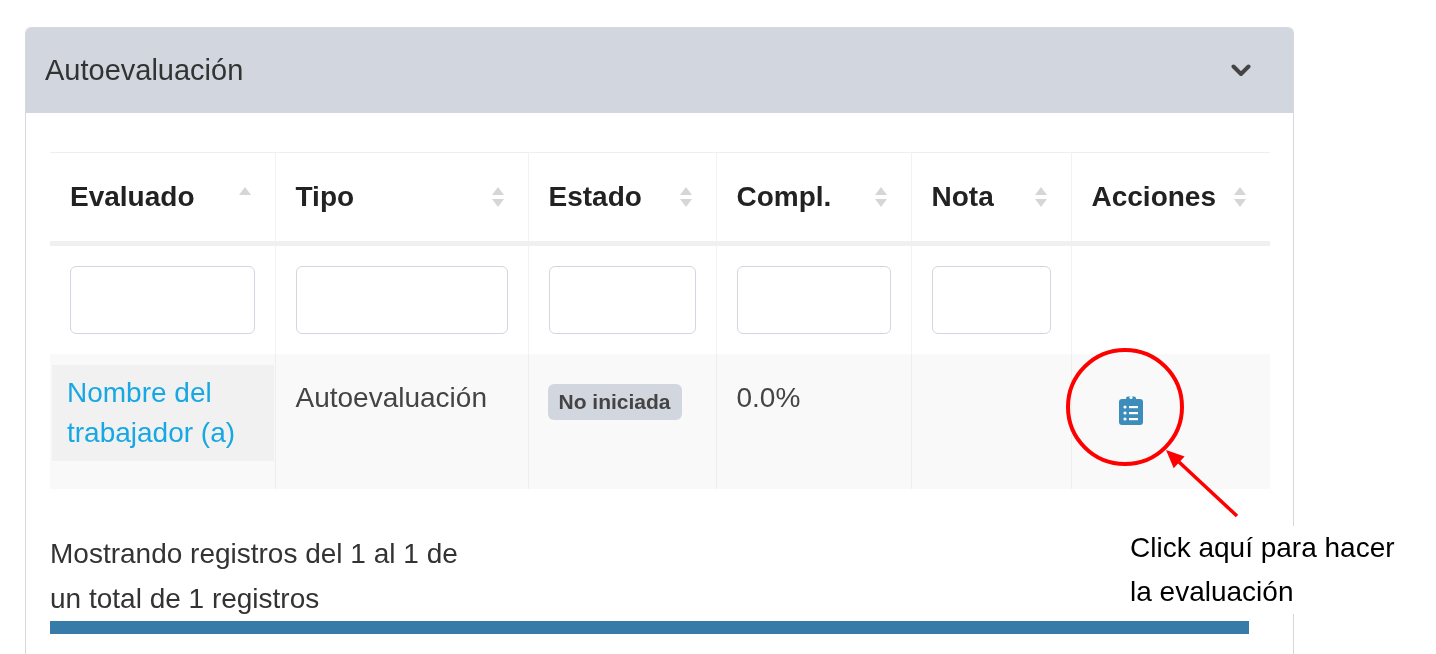 This screenshot has height=654, width=1436. Describe the element at coordinates (391, 397) in the screenshot. I see `table-cell-text: Autoevaluación` at that location.